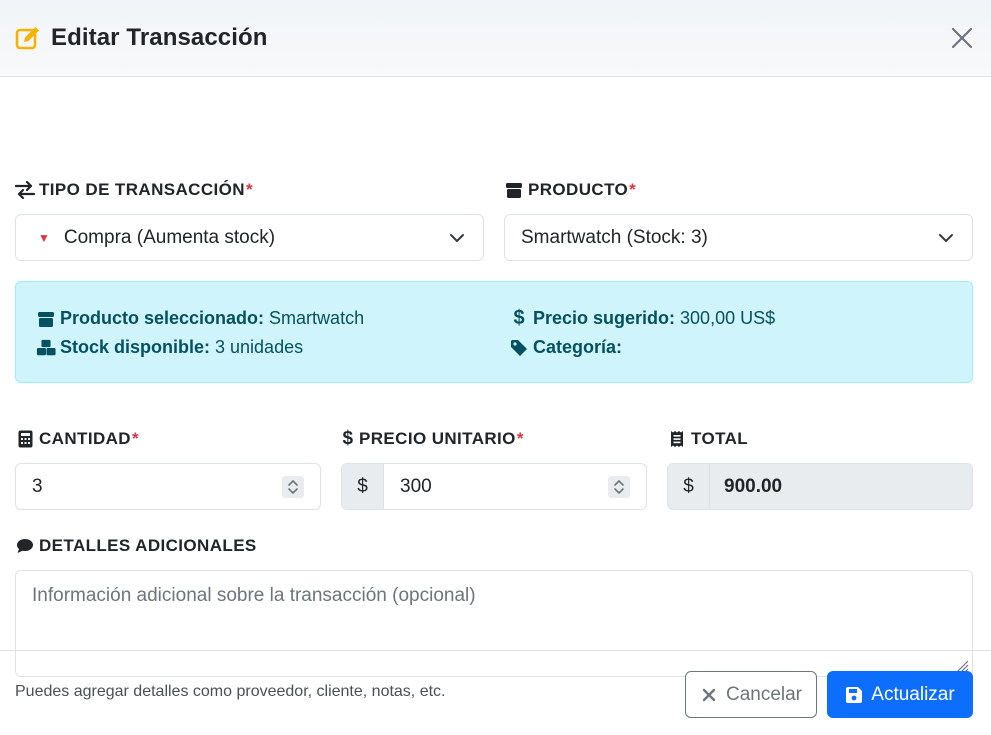  What do you see at coordinates (677, 439) in the screenshot?
I see `receipt-icon` at bounding box center [677, 439].